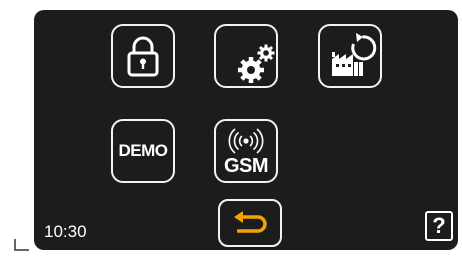 The width and height of the screenshot is (462, 257). I want to click on factory-reset-button, so click(350, 56).